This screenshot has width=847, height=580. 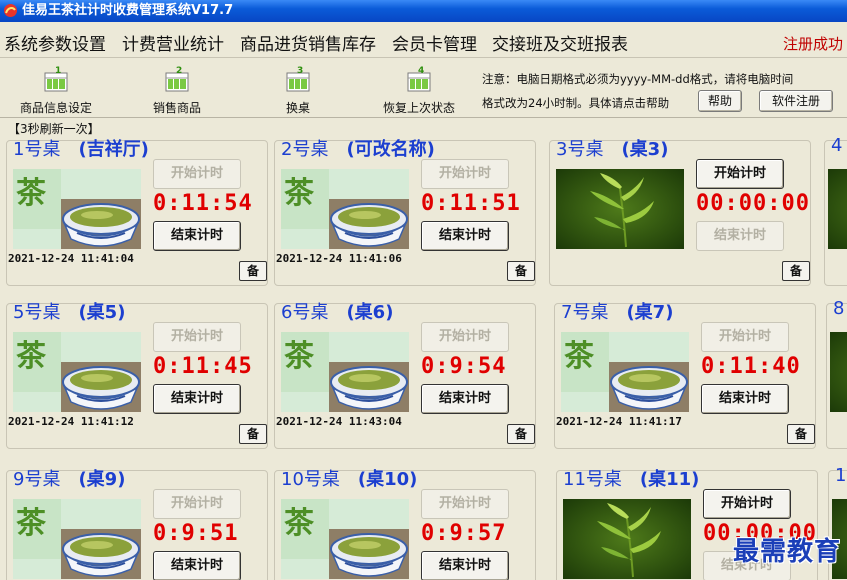 I want to click on sell-goods-button: 2 销售商品, so click(x=177, y=89).